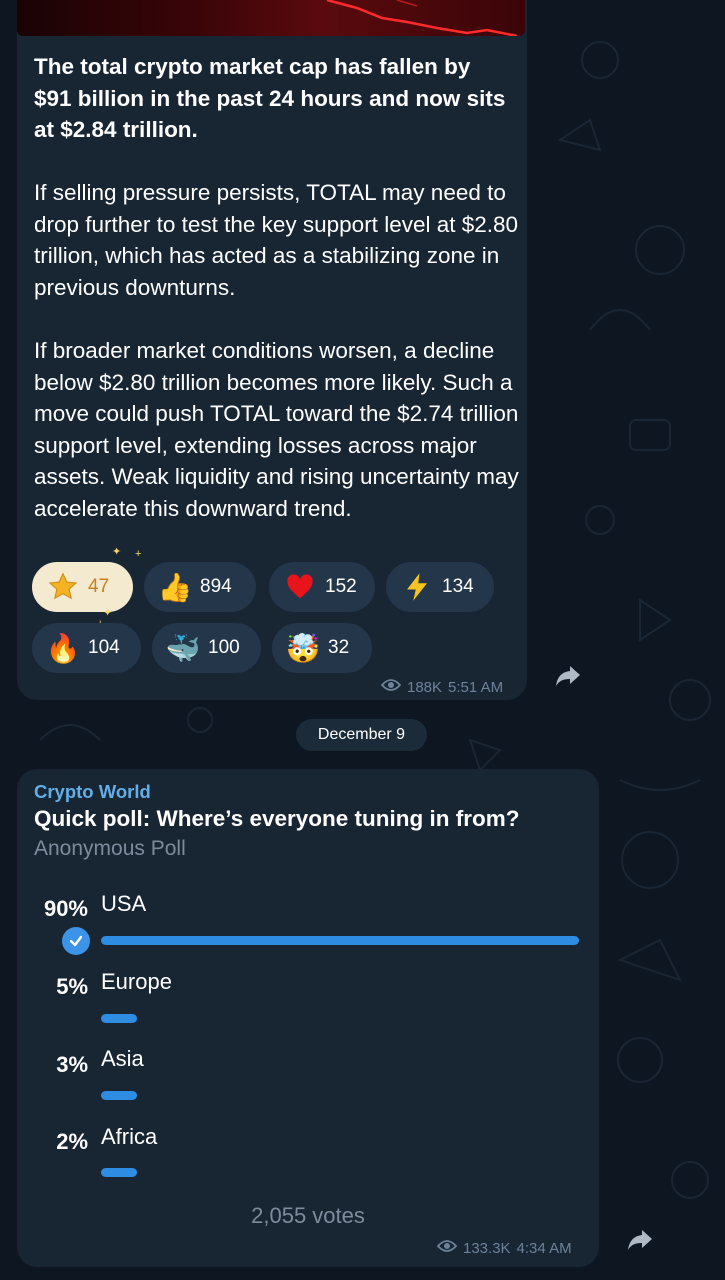 The image size is (725, 1280). Describe the element at coordinates (303, 648) in the screenshot. I see `mind-blown-icon: 🤯` at that location.